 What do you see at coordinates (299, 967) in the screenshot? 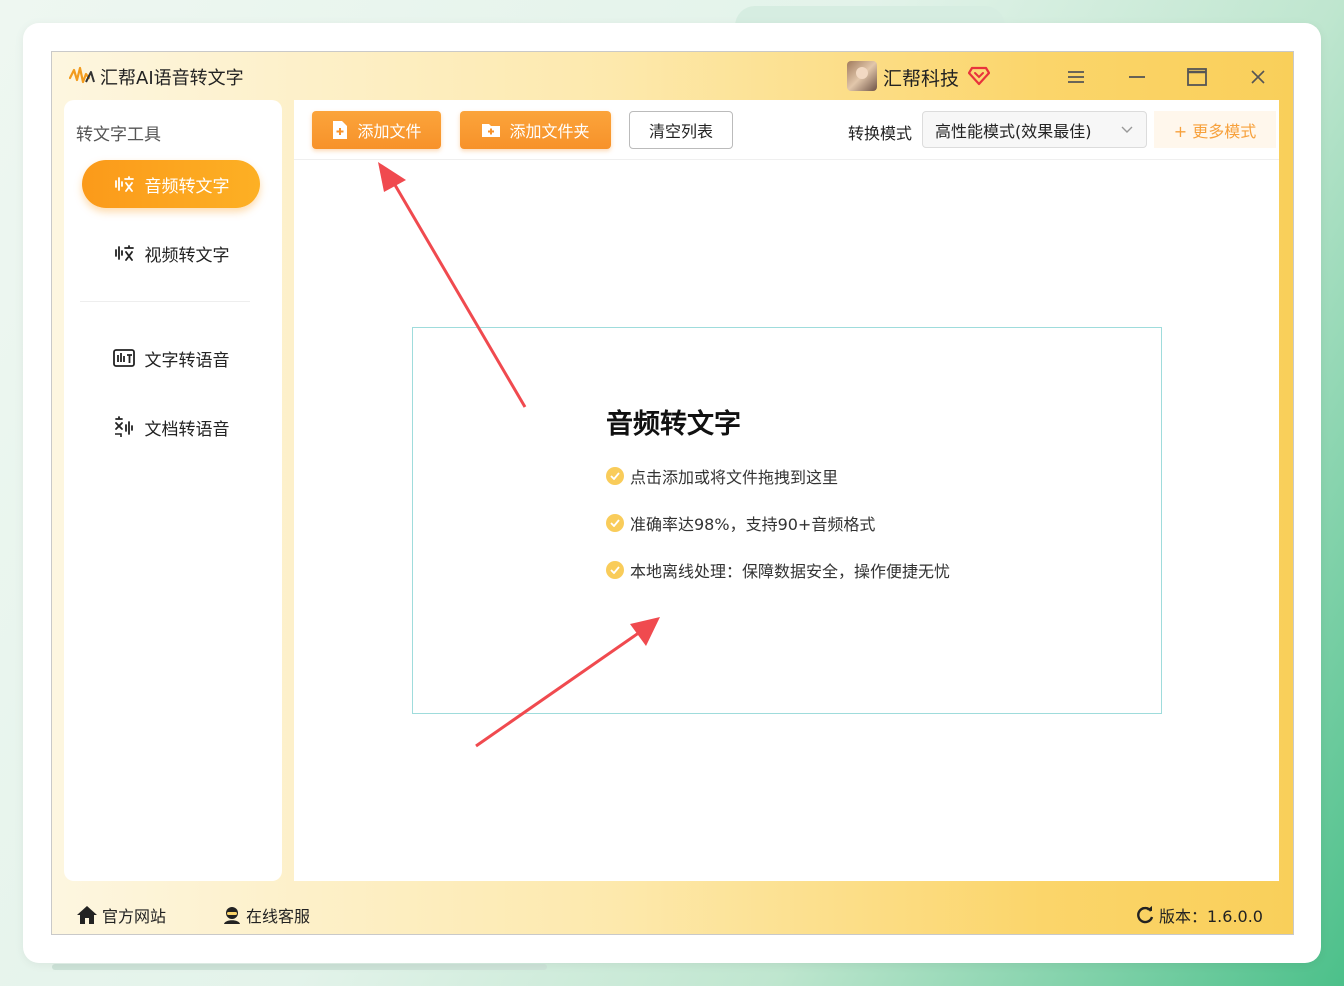
I see `background-strip` at bounding box center [299, 967].